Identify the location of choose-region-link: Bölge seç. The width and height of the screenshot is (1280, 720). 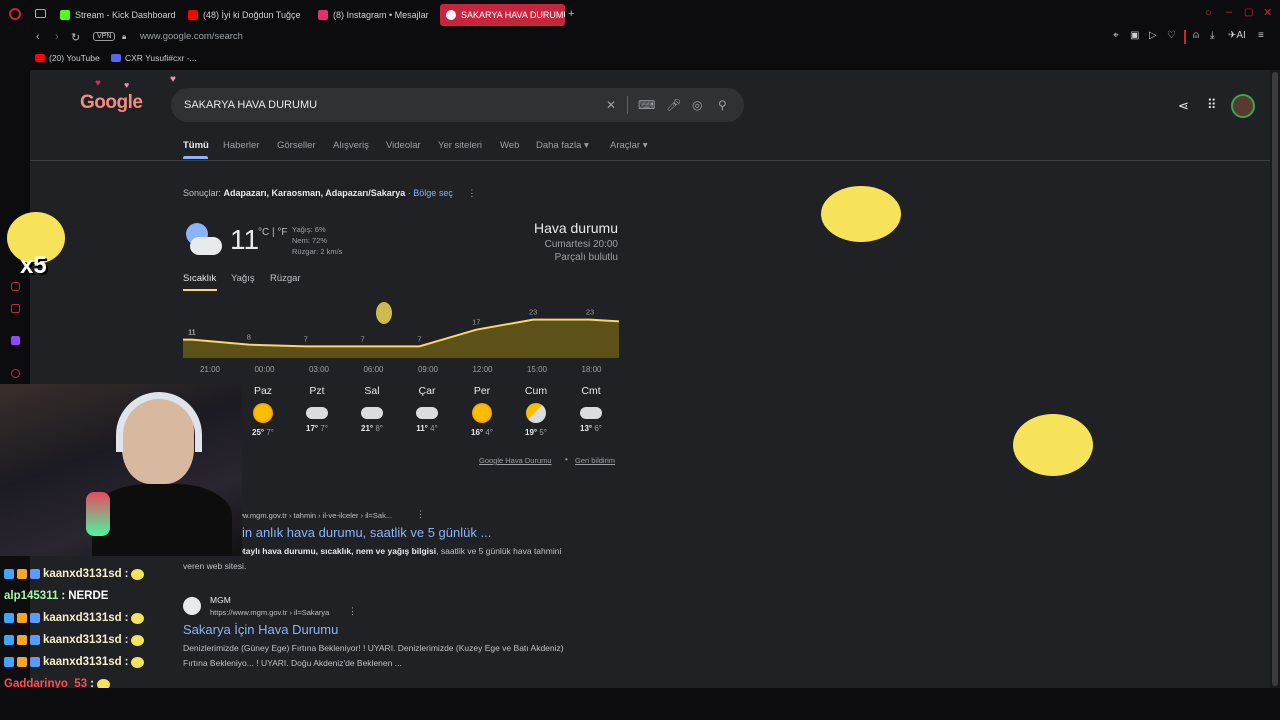
(433, 193).